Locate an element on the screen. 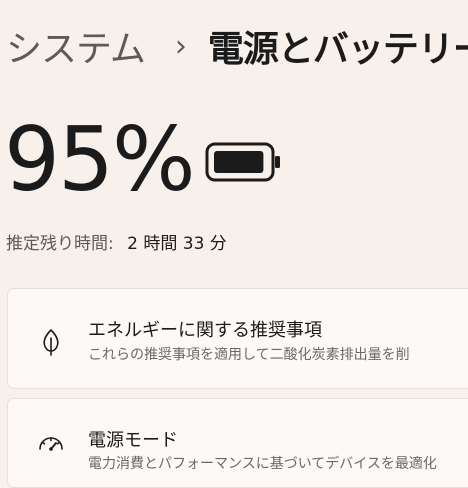  gauge-icon is located at coordinates (51, 444).